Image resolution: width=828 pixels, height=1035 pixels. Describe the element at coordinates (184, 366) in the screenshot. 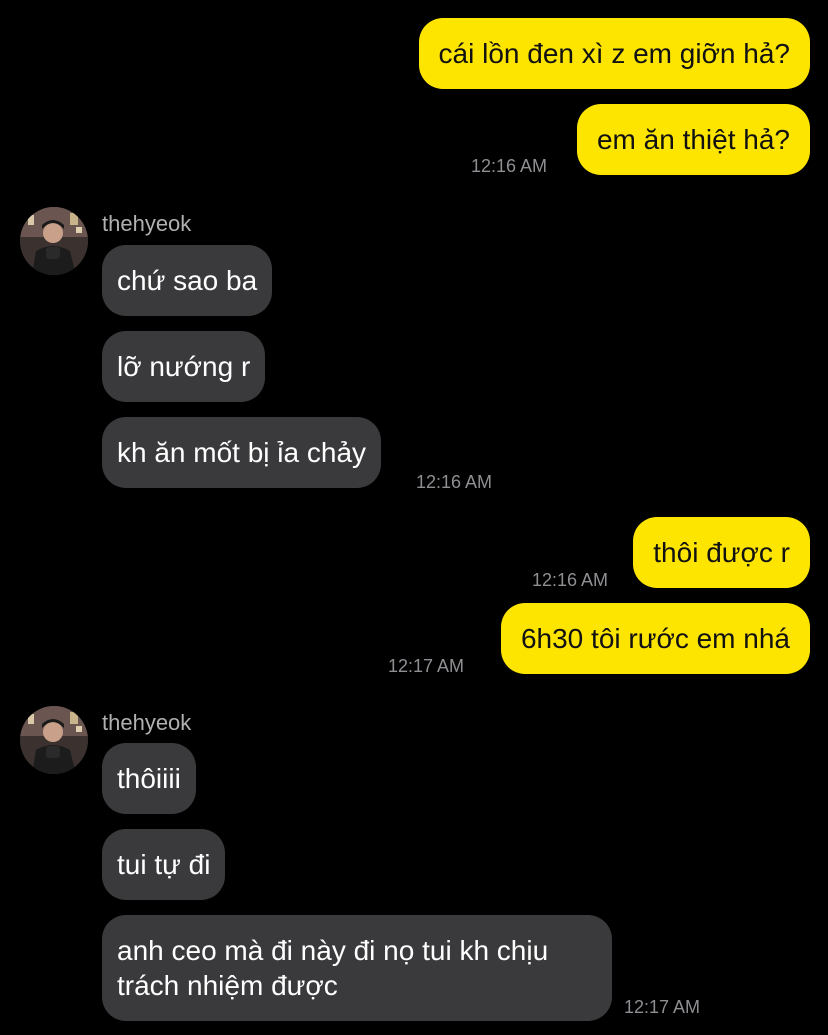

I see `incoming-message-bubble: lỡ nướng r` at that location.